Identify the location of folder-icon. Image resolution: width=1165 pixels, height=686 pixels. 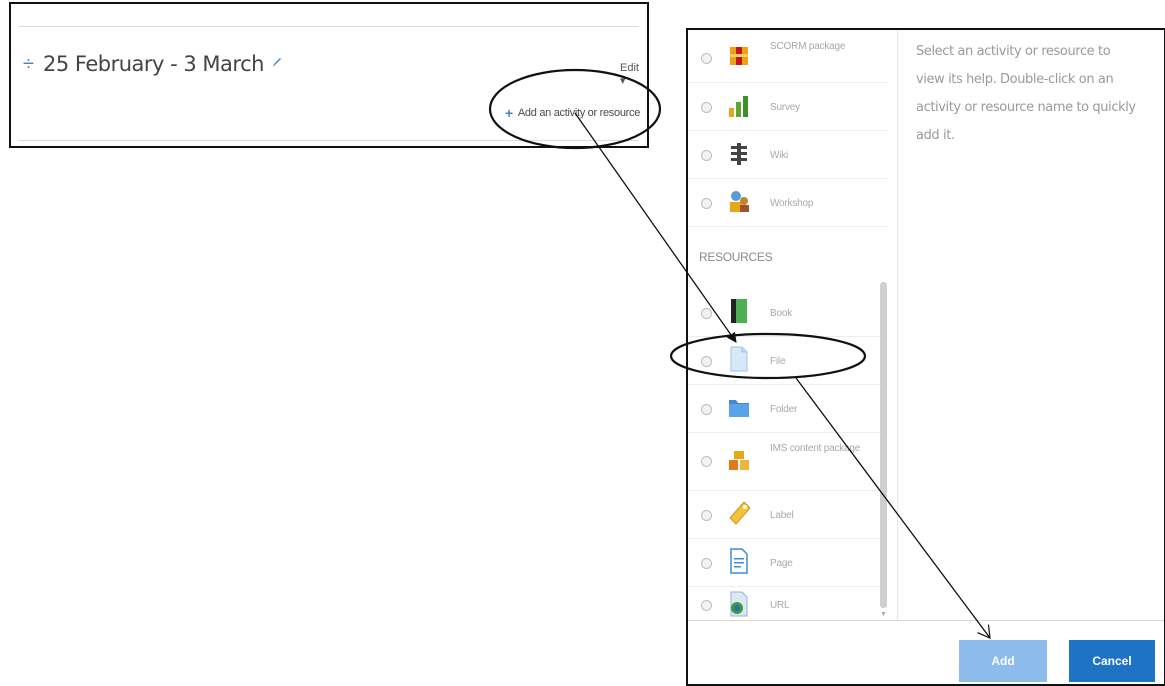
(739, 408).